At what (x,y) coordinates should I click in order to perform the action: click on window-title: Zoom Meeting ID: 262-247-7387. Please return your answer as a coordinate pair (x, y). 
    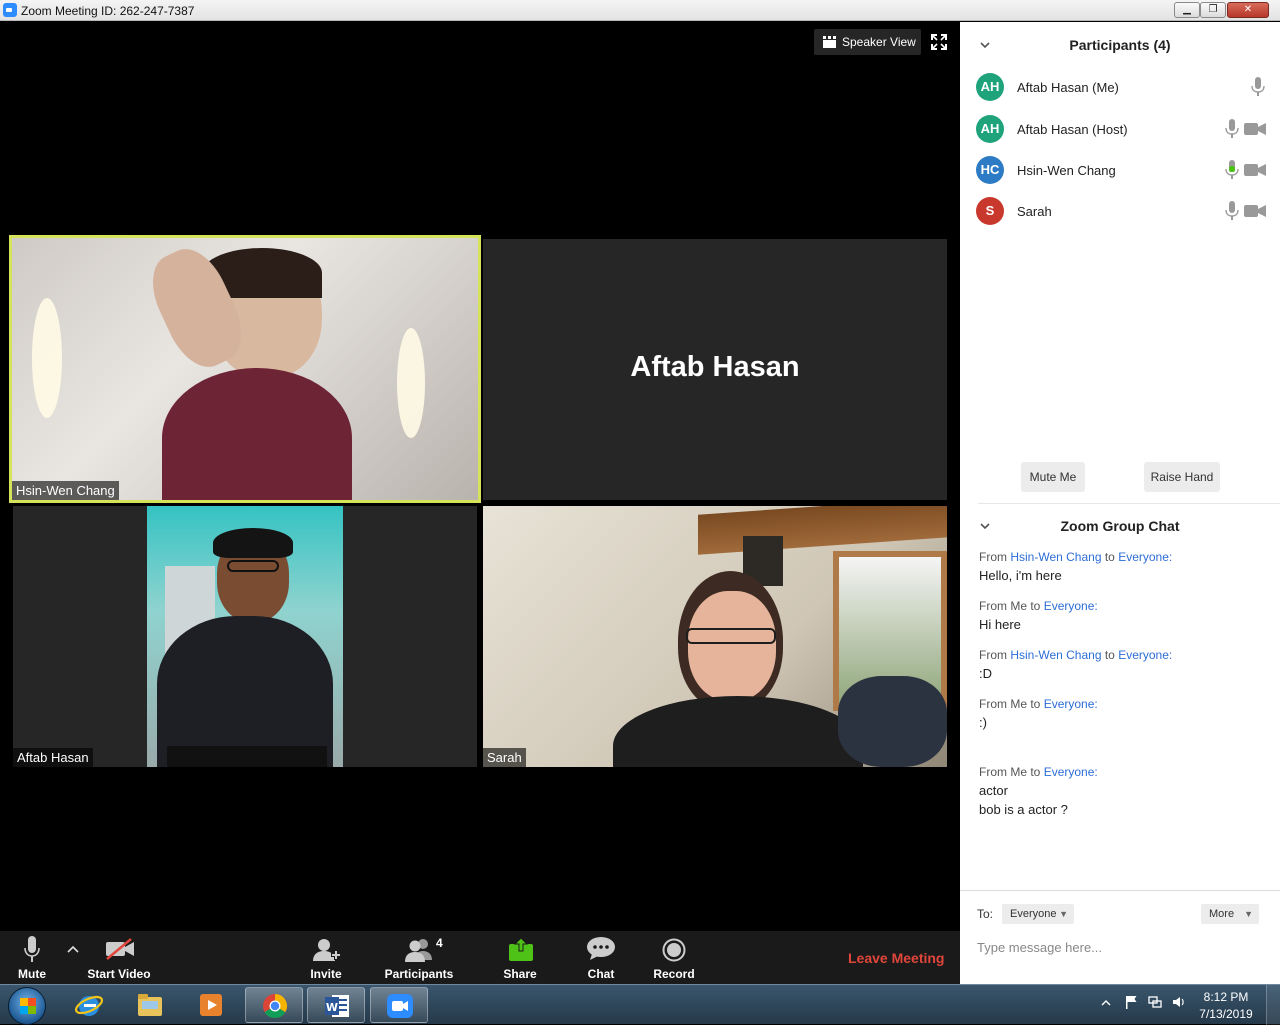
    Looking at the image, I should click on (108, 11).